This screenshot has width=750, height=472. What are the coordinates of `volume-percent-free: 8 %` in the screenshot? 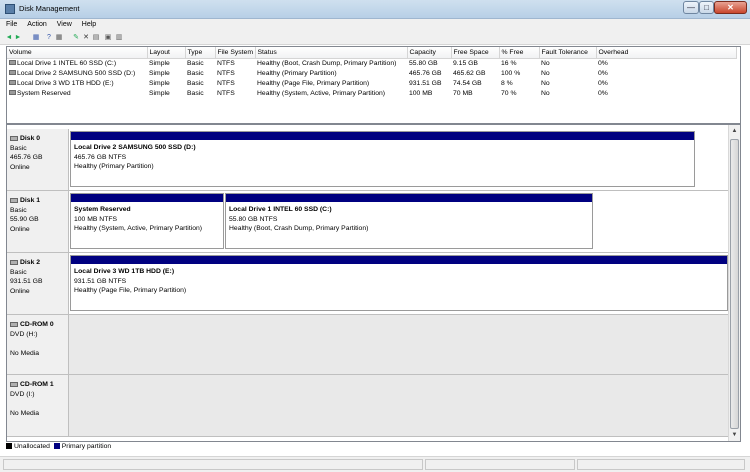 It's located at (507, 83).